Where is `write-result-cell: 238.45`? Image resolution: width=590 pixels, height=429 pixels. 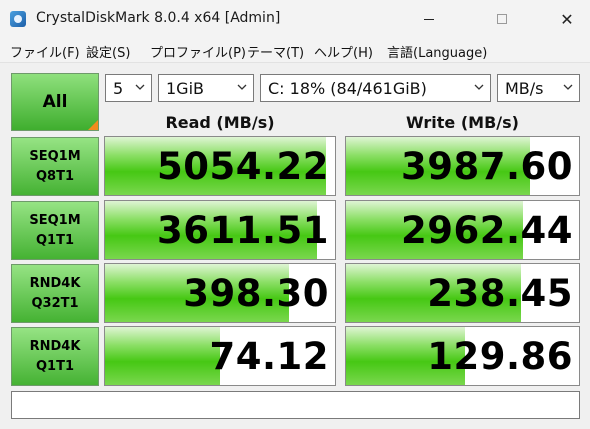
write-result-cell: 238.45 is located at coordinates (462, 293).